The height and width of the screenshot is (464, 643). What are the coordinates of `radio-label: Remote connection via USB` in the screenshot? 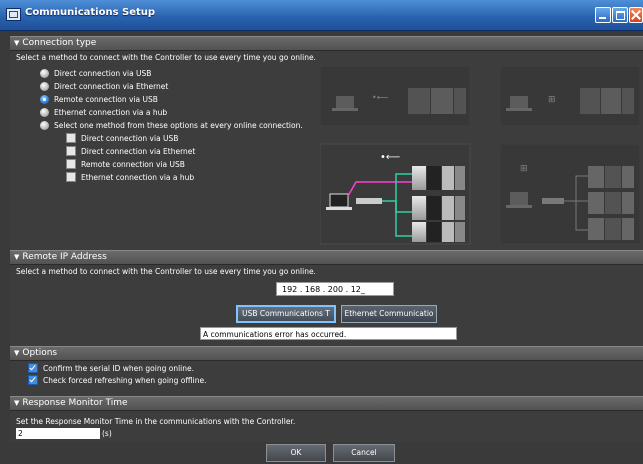 It's located at (106, 99).